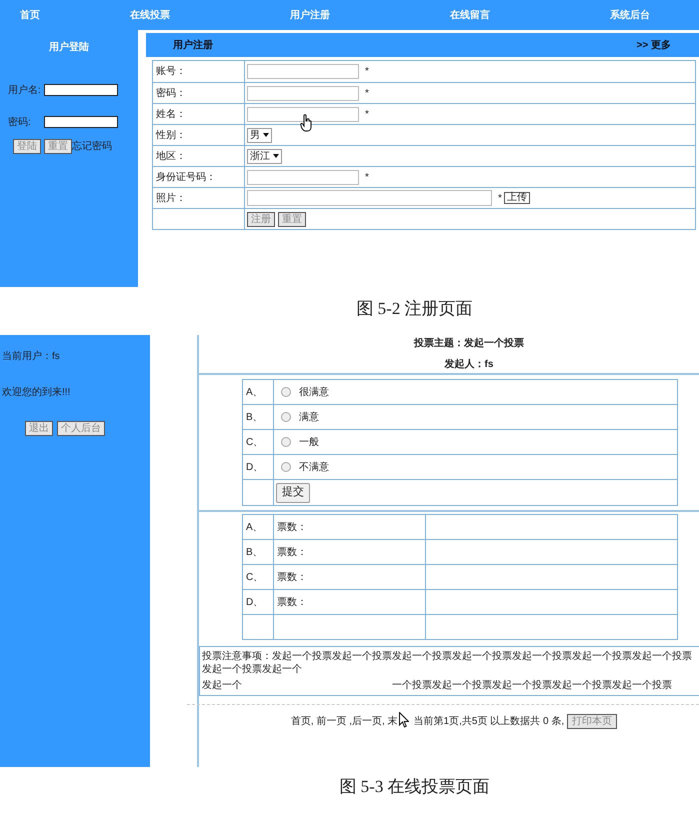  Describe the element at coordinates (171, 71) in the screenshot. I see `field-label: 账号：` at that location.